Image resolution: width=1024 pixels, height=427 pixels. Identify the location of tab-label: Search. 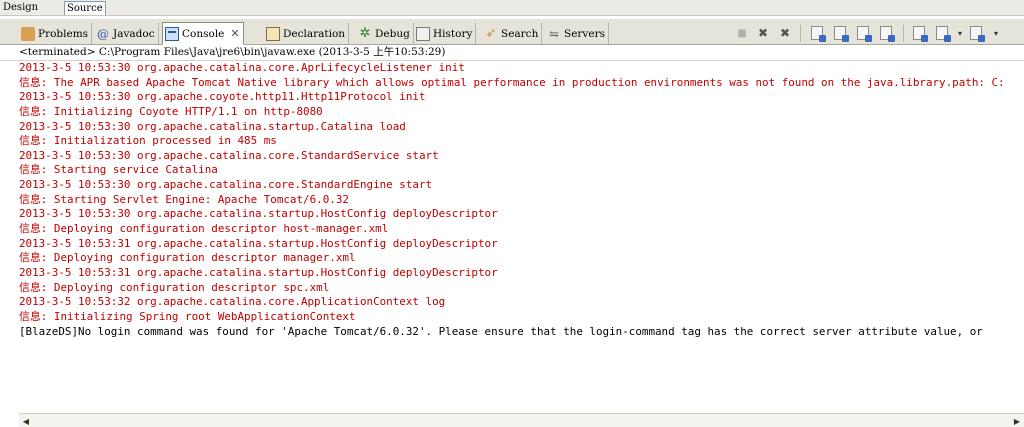
(520, 33).